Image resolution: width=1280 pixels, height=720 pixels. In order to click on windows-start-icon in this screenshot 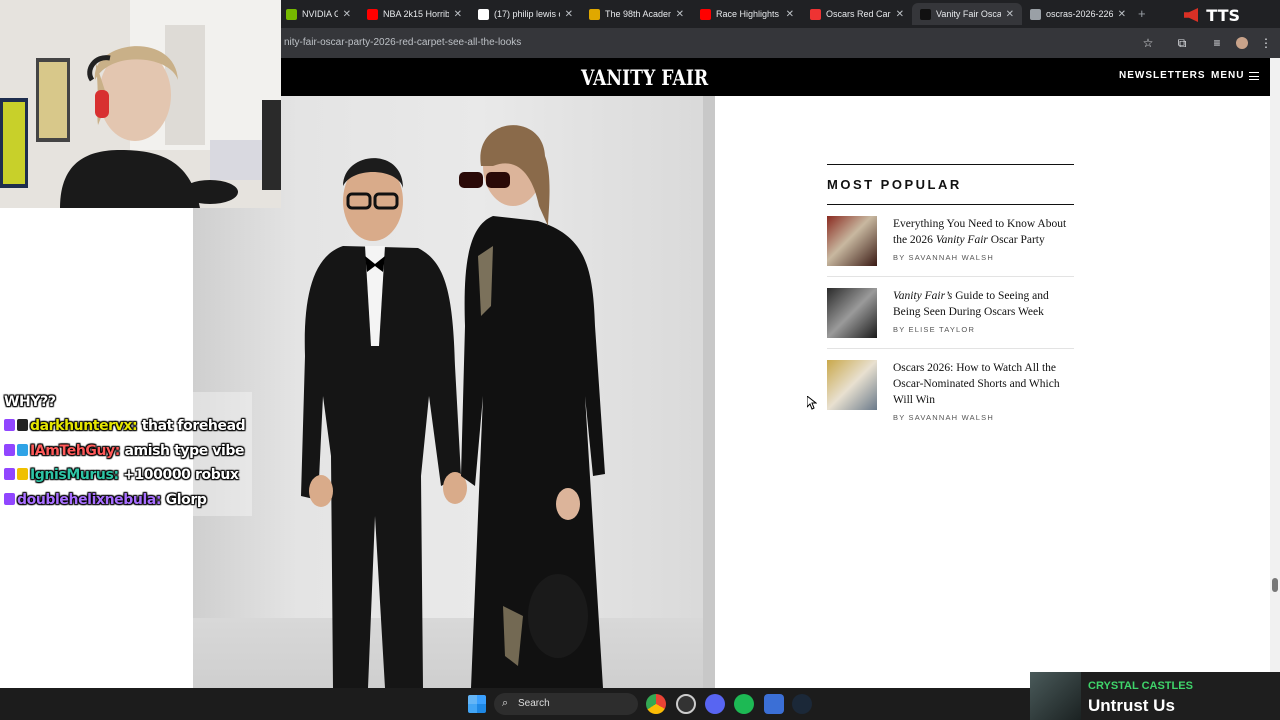, I will do `click(477, 704)`.